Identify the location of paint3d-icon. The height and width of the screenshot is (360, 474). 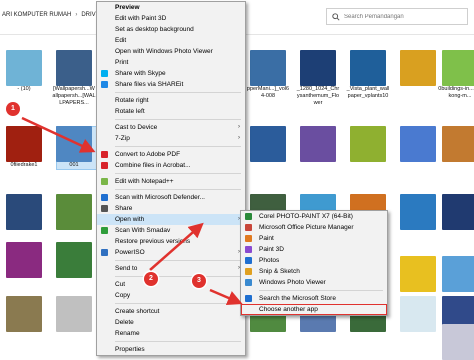
(248, 249).